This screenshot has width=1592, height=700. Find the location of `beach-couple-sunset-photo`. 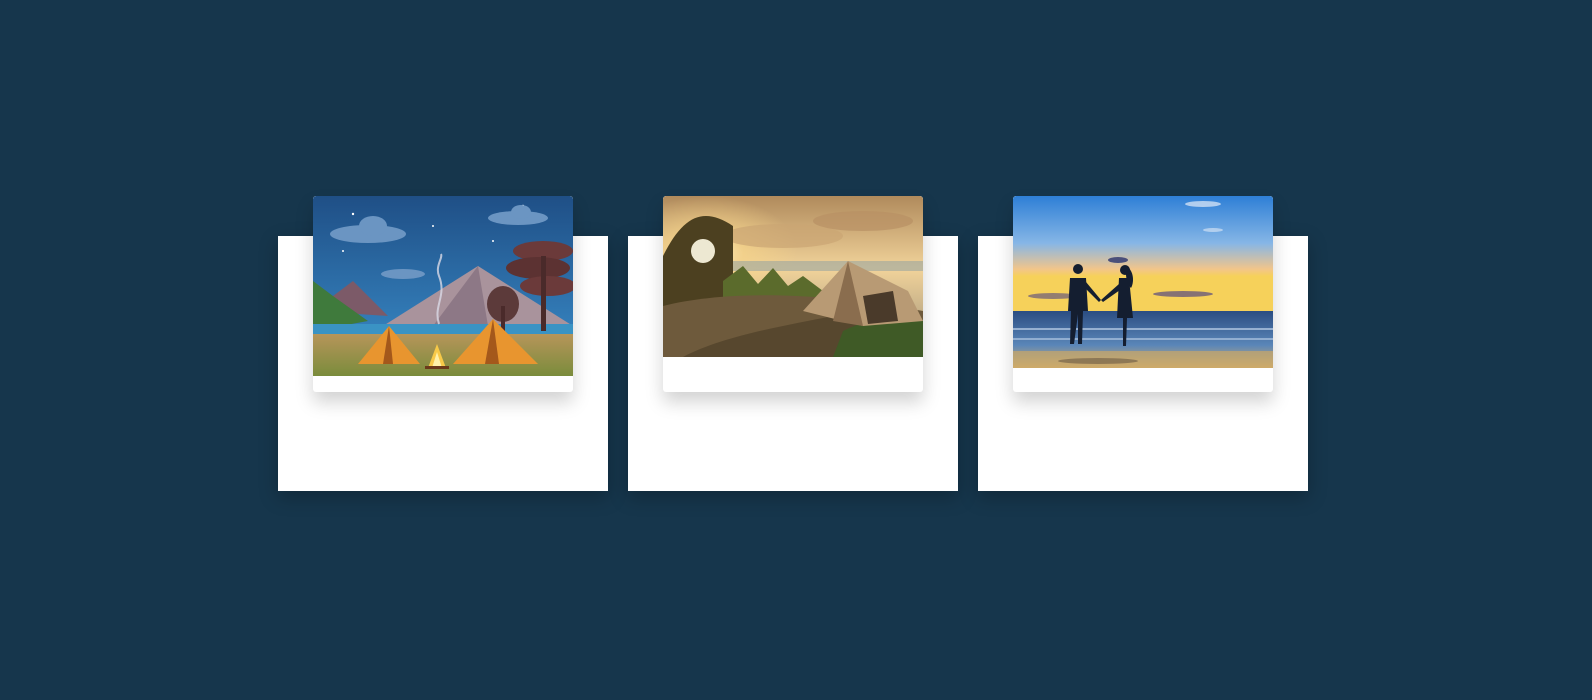

beach-couple-sunset-photo is located at coordinates (1143, 282).